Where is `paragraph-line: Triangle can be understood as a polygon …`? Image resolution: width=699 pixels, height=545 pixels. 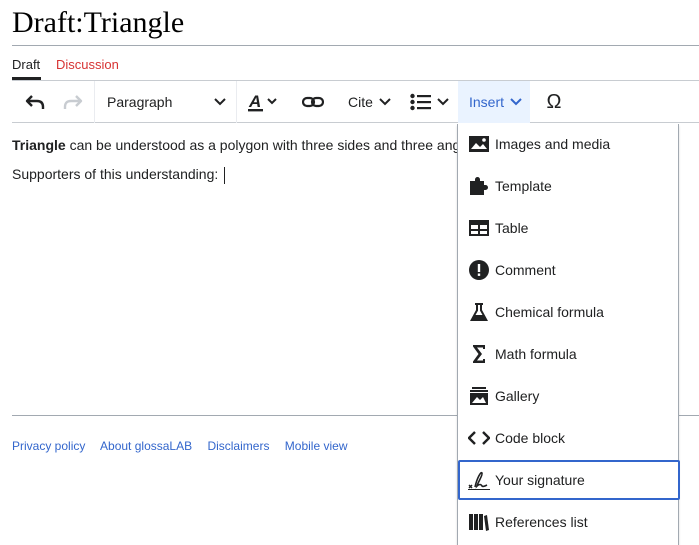
paragraph-line: Triangle can be understood as a polygon … is located at coordinates (236, 145).